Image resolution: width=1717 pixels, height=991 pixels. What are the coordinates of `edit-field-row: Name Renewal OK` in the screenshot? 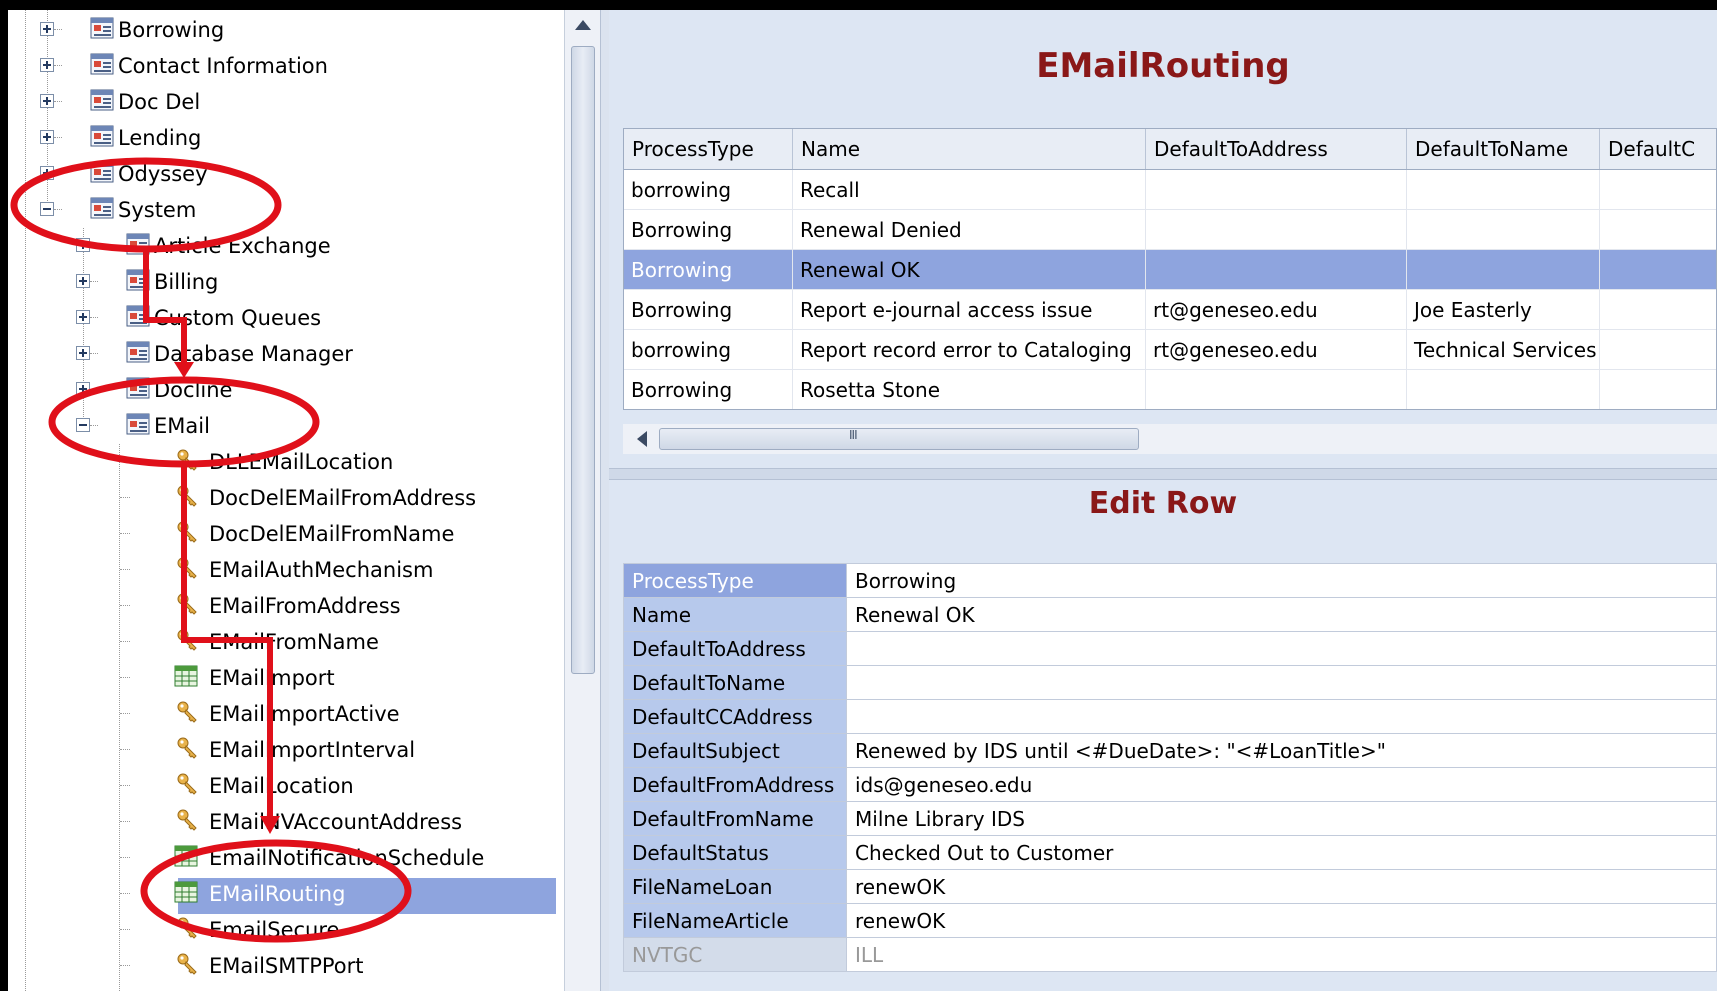 It's located at (1170, 614).